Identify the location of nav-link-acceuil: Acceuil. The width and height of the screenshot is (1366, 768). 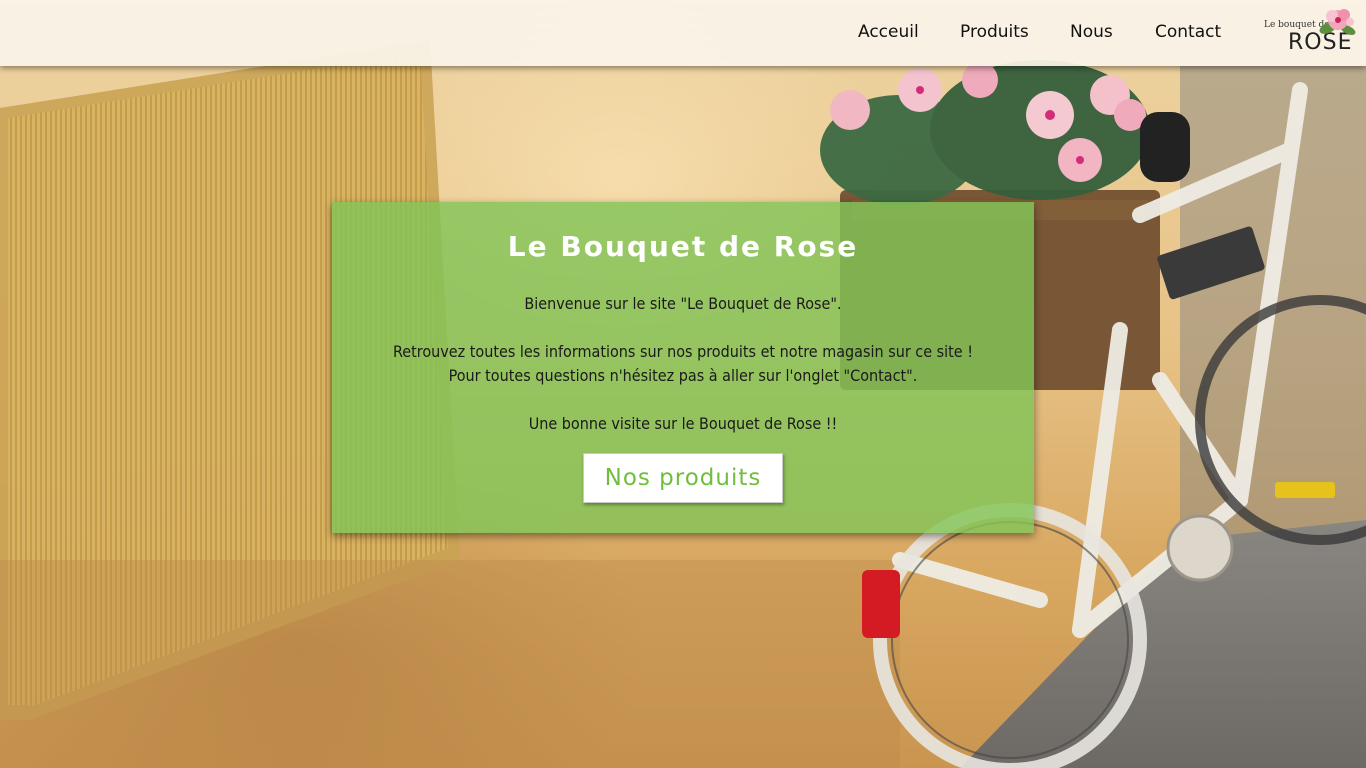
(888, 32).